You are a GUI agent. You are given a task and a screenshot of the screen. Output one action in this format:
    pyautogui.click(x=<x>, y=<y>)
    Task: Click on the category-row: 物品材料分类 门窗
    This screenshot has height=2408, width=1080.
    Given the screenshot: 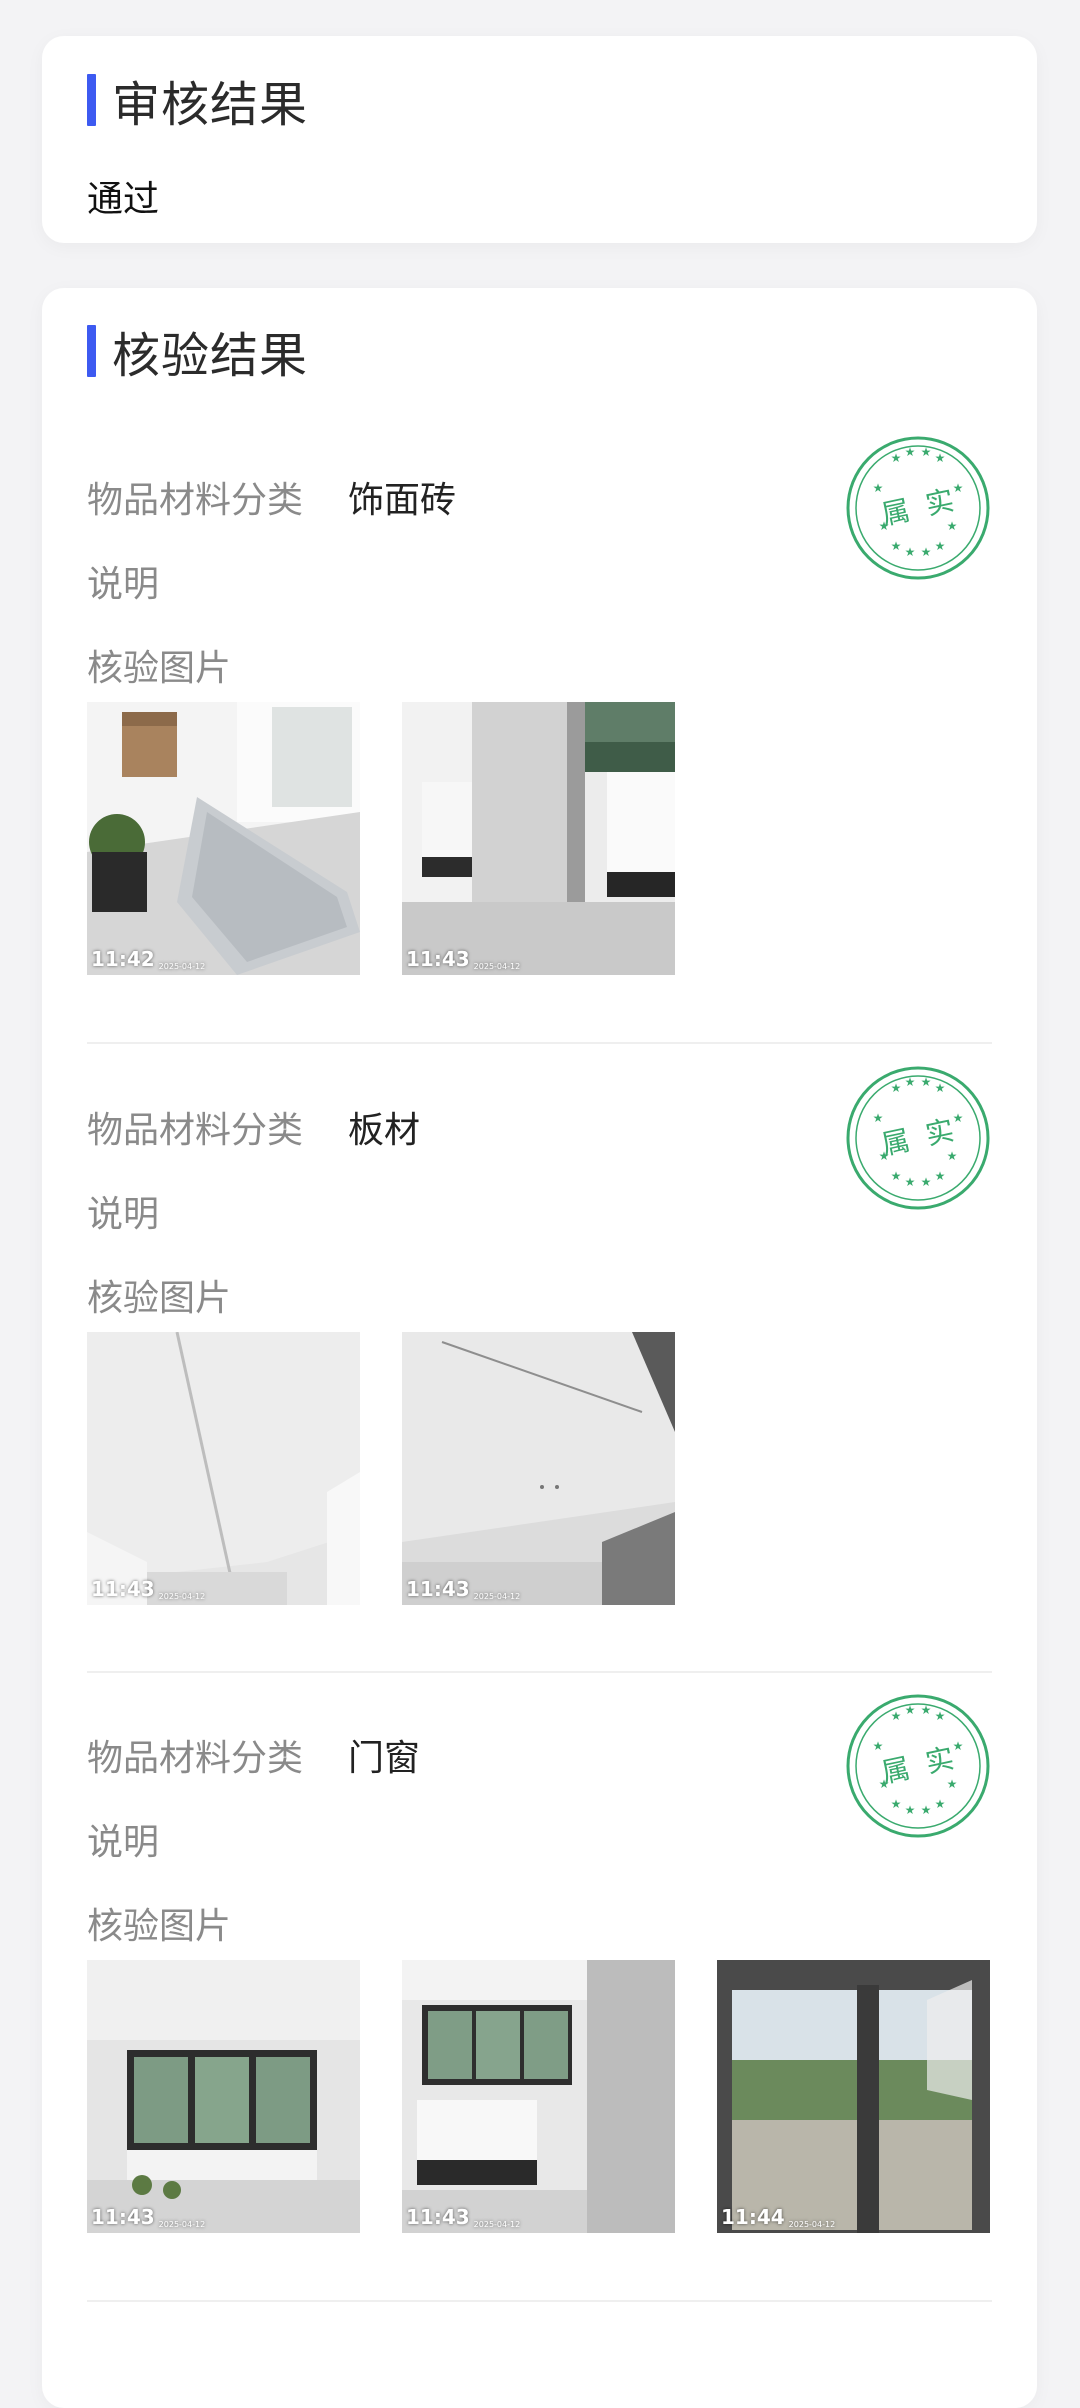 What is the action you would take?
    pyautogui.click(x=253, y=1755)
    